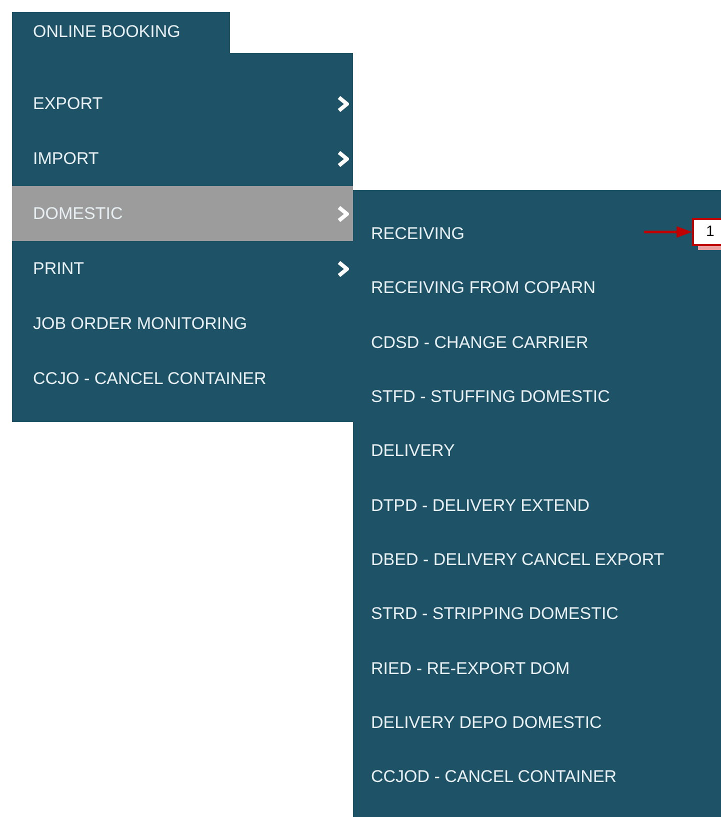 Image resolution: width=721 pixels, height=817 pixels. I want to click on submenu-item: CDSD - CHANGE CARRIER, so click(479, 343).